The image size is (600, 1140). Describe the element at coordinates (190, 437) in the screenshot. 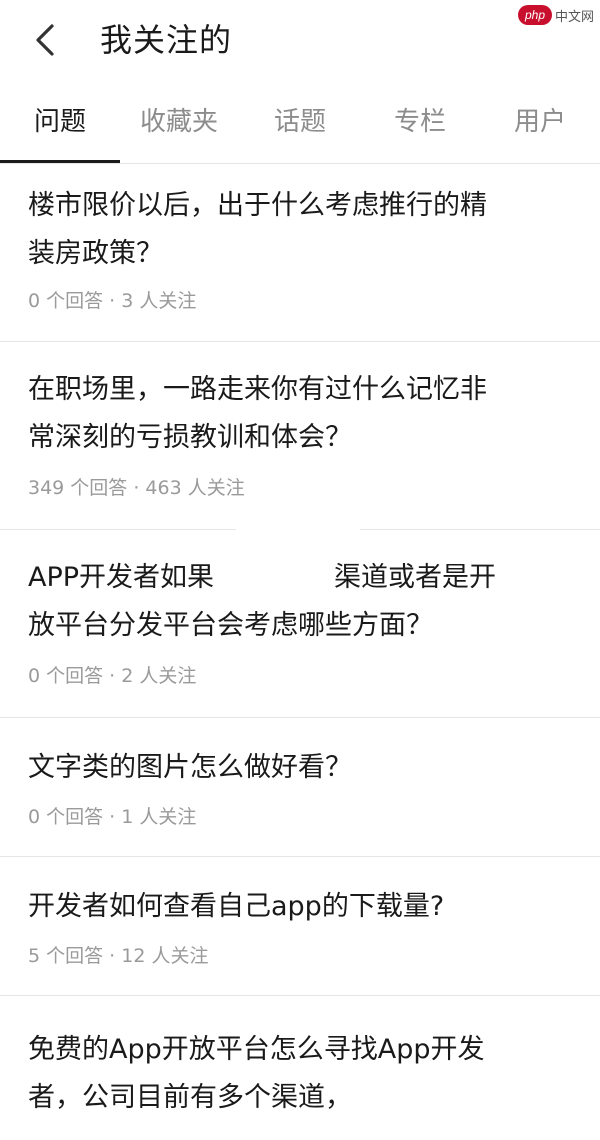

I see `item-title-line: 常深刻的亏损教训和体会？` at that location.